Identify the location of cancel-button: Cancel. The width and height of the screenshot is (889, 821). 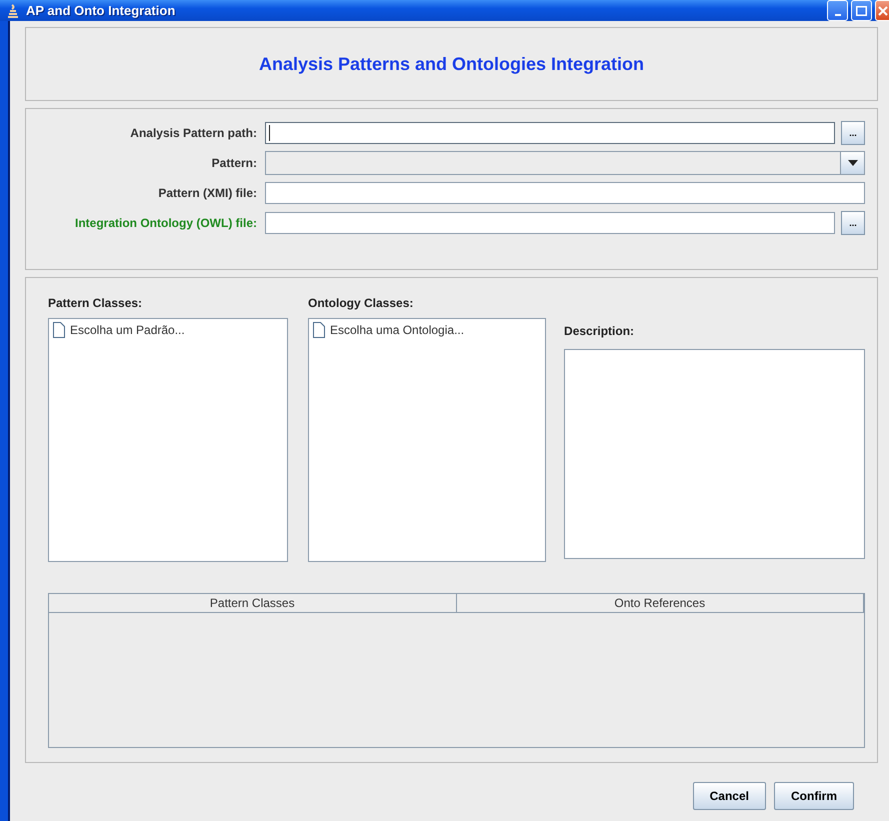
(729, 796).